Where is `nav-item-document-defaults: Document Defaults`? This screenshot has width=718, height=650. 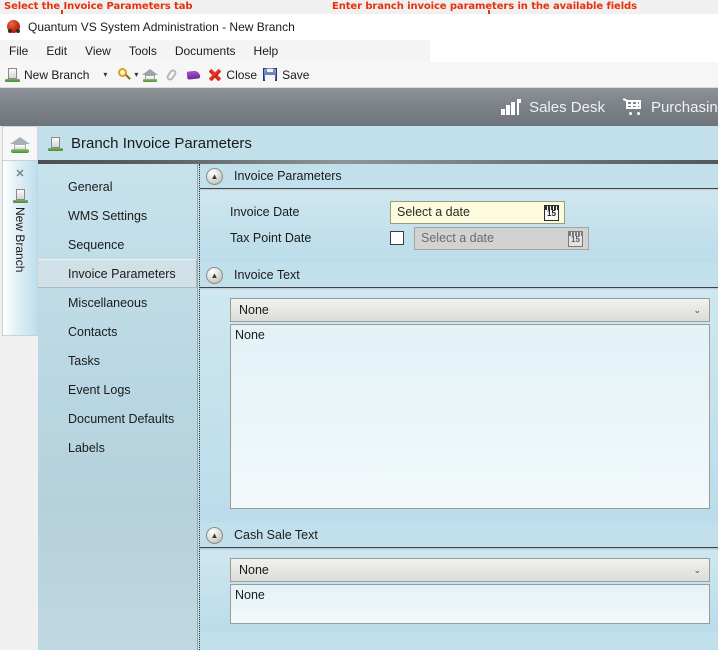
nav-item-document-defaults: Document Defaults is located at coordinates (117, 418).